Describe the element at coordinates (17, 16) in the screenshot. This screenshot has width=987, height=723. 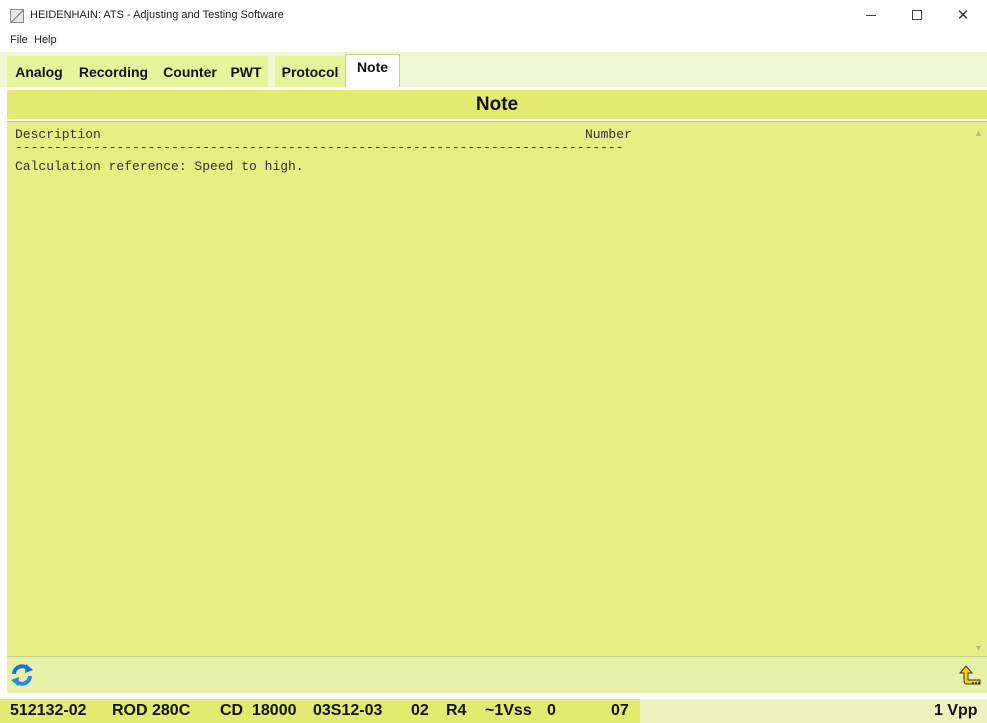
I see `app-logo-icon` at that location.